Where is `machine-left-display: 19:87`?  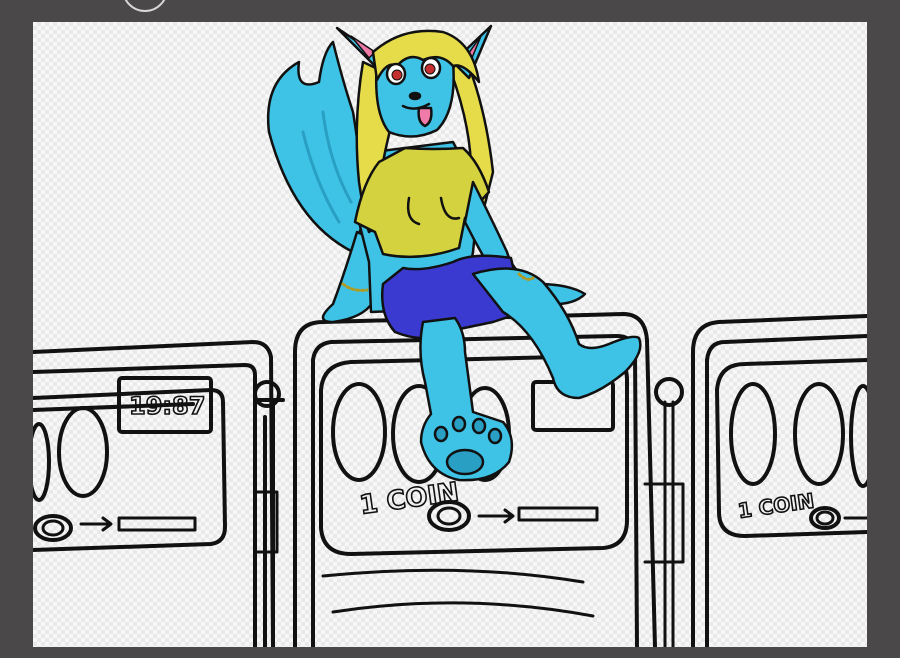 machine-left-display: 19:87 is located at coordinates (167, 406).